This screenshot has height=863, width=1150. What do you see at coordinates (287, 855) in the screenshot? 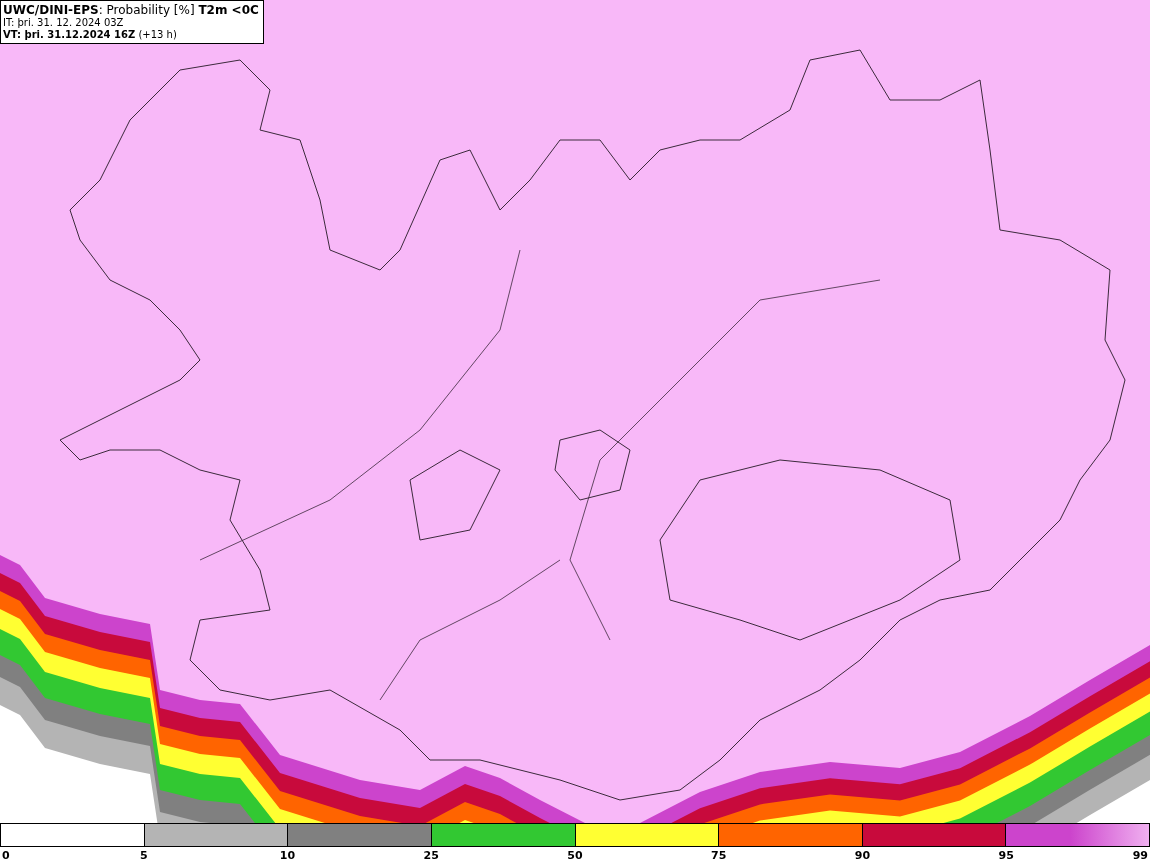
I see `scale-tick-label: 10` at bounding box center [287, 855].